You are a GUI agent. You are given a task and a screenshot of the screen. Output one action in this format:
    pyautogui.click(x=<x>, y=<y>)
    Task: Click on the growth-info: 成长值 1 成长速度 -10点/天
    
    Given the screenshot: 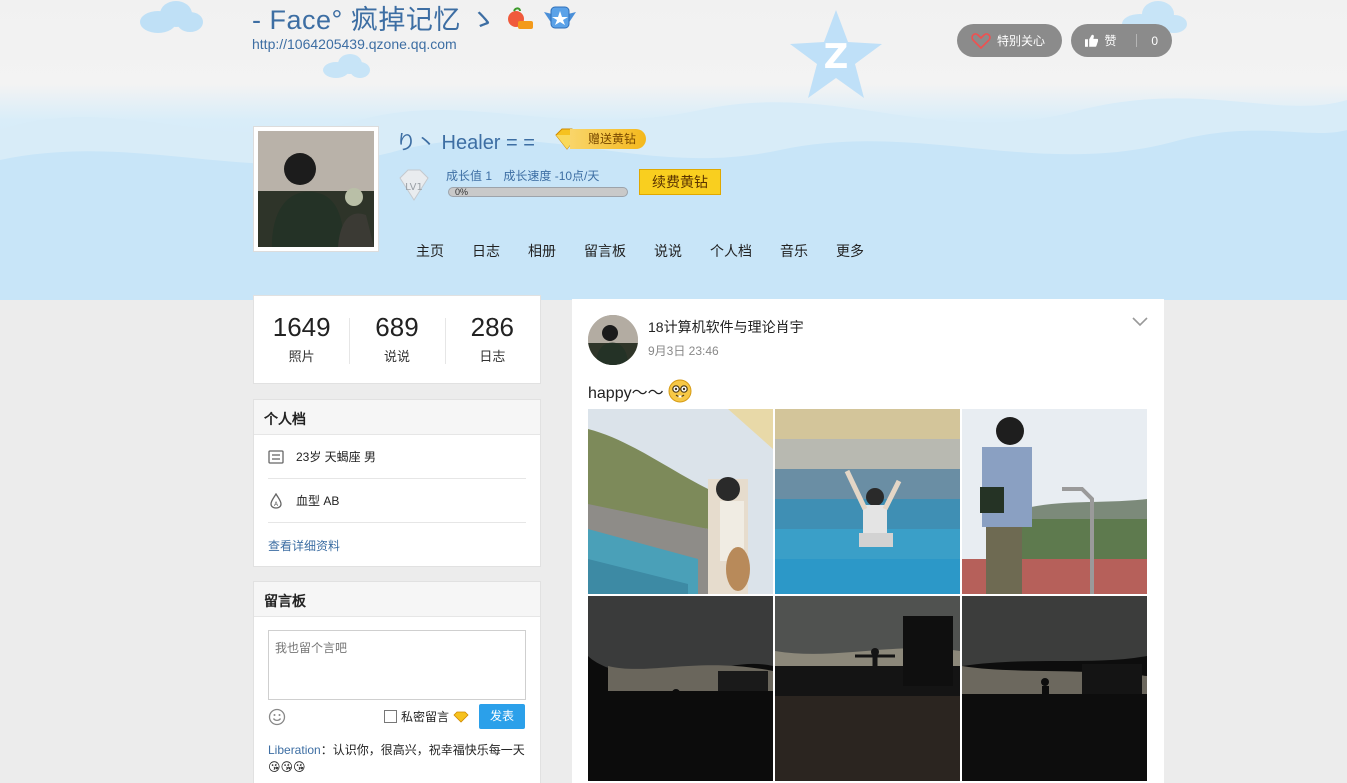 What is the action you would take?
    pyautogui.click(x=526, y=175)
    